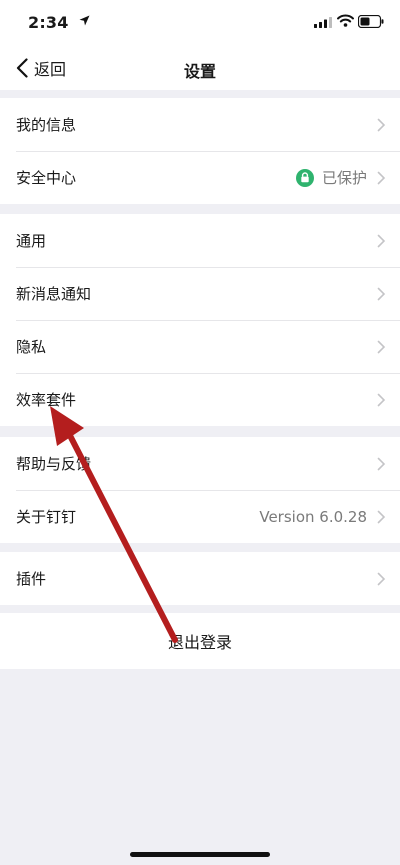 The width and height of the screenshot is (400, 865). Describe the element at coordinates (200, 177) in the screenshot. I see `settings-item-security-center: 安全中心 已保护` at that location.